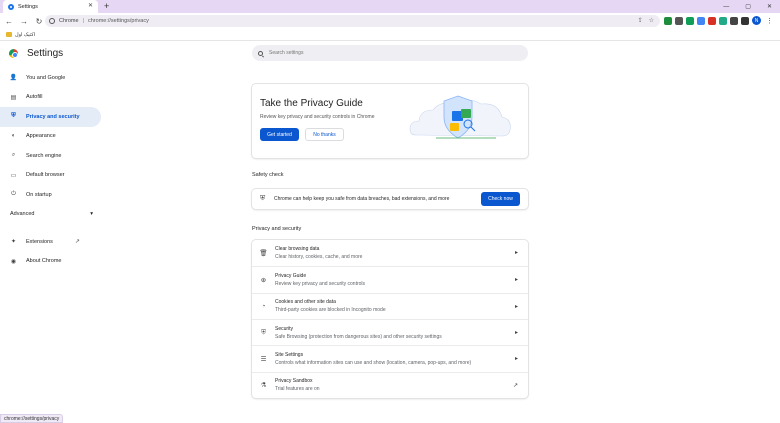 The width and height of the screenshot is (780, 423). What do you see at coordinates (106, 6) in the screenshot?
I see `new-tab-button: +` at bounding box center [106, 6].